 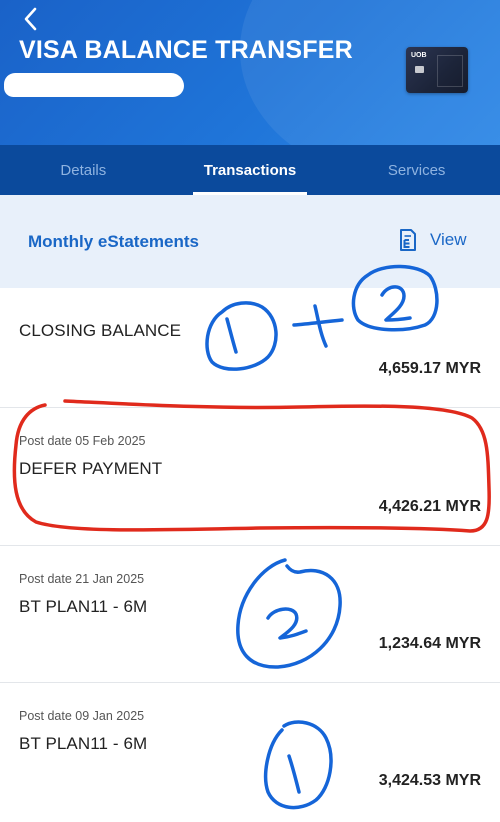 What do you see at coordinates (82, 441) in the screenshot?
I see `transaction-date: Post date 05 Feb 2025` at bounding box center [82, 441].